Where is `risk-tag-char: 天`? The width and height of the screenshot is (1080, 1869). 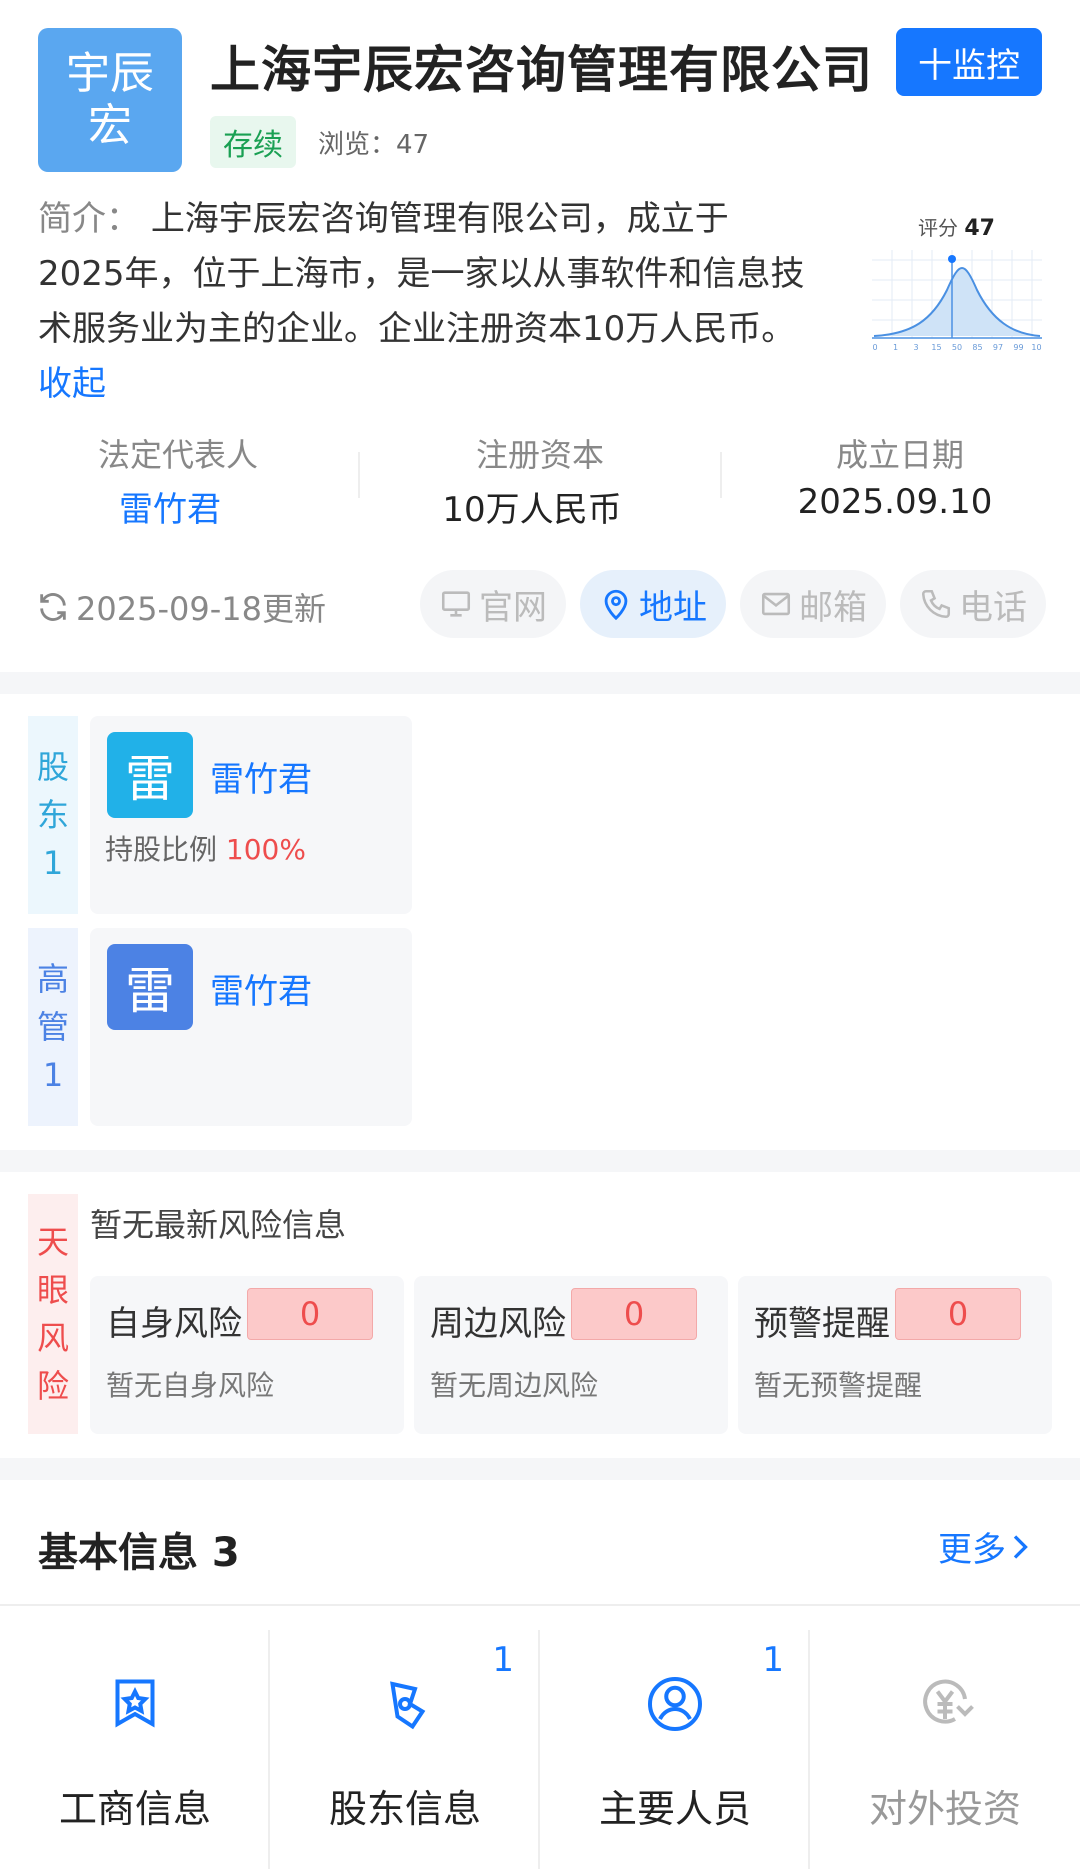
risk-tag-char: 天 is located at coordinates (52, 1242).